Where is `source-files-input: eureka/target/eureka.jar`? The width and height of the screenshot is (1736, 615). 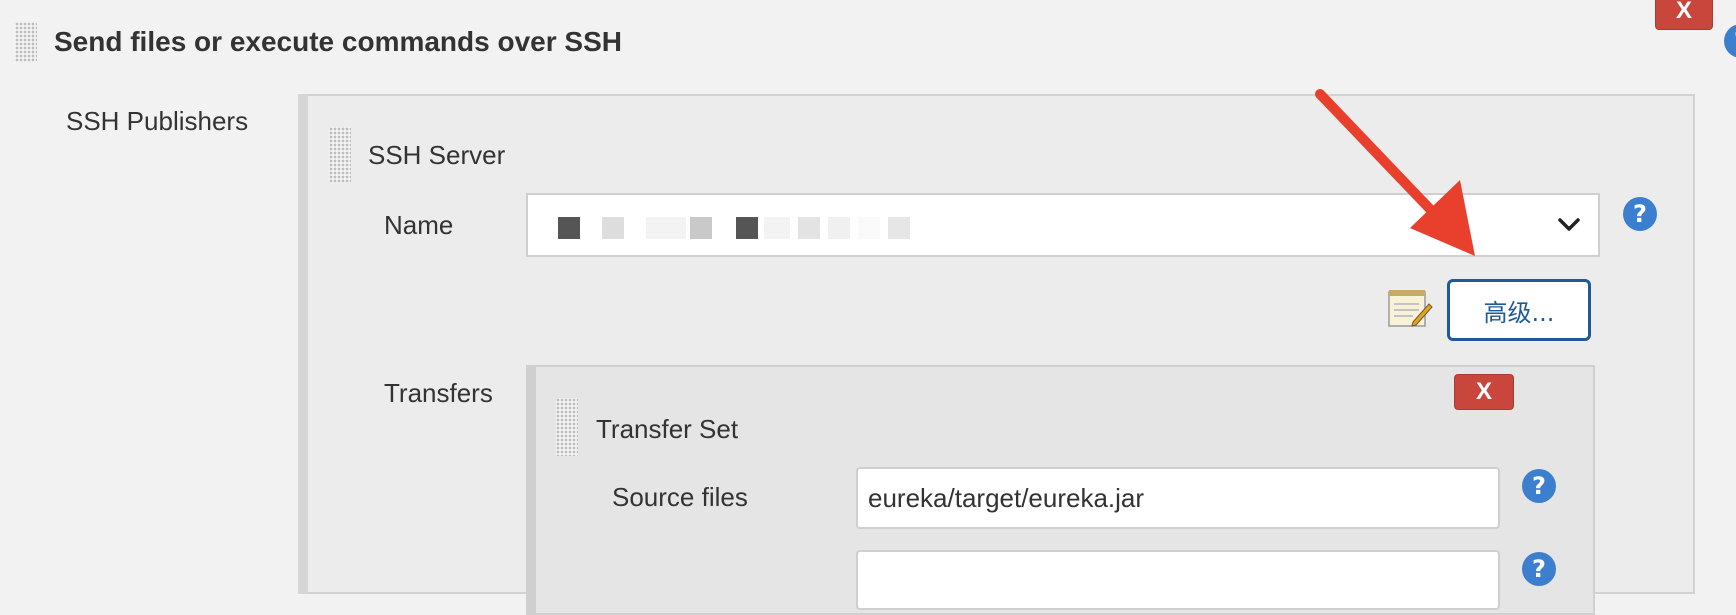 source-files-input: eureka/target/eureka.jar is located at coordinates (1178, 498).